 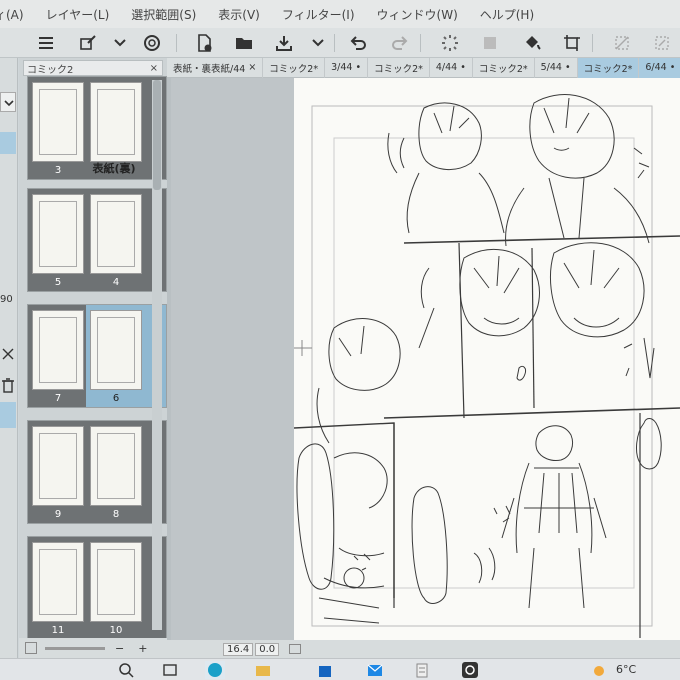 What do you see at coordinates (450, 43) in the screenshot?
I see `loading-icon` at bounding box center [450, 43].